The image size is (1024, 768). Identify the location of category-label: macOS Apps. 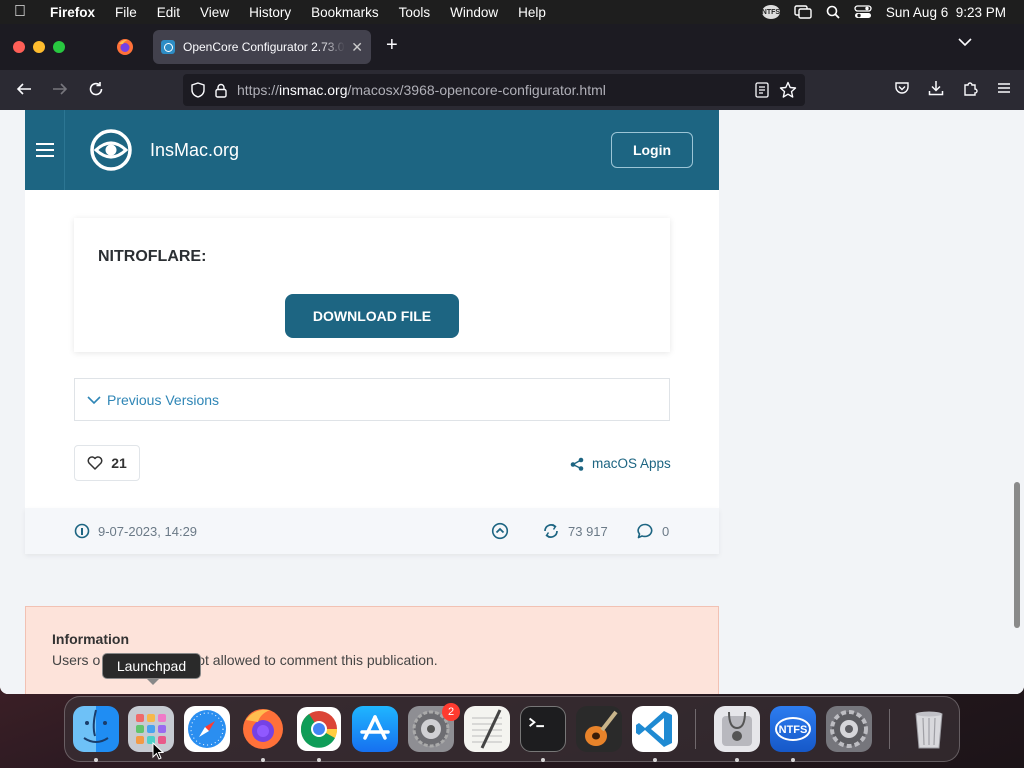
(631, 463).